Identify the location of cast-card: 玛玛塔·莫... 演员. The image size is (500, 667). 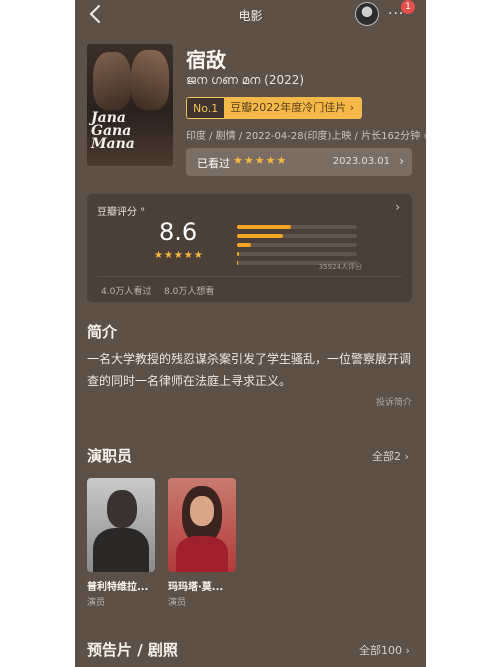
(202, 543).